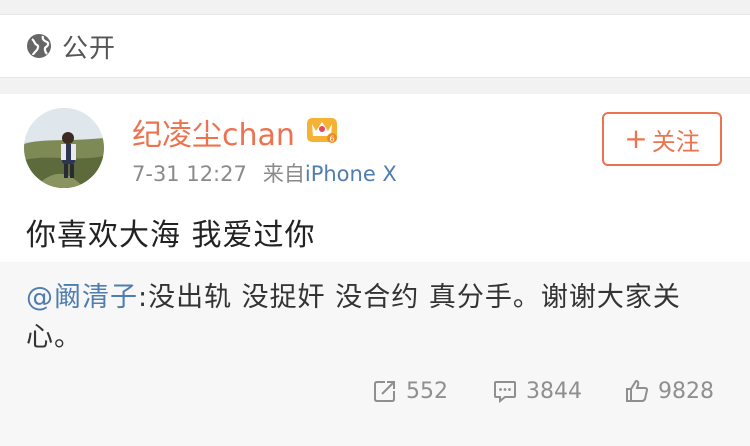 The height and width of the screenshot is (446, 750). I want to click on comment-icon, so click(505, 392).